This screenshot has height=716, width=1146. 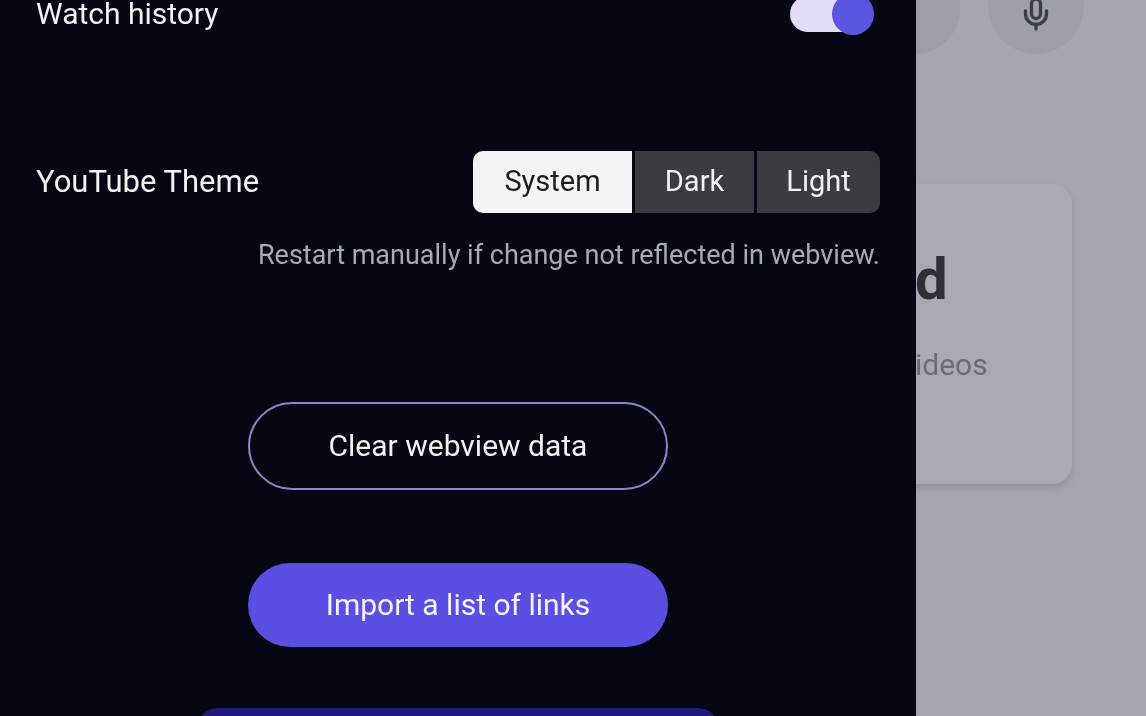 What do you see at coordinates (127, 14) in the screenshot?
I see `setting-label: Watch history` at bounding box center [127, 14].